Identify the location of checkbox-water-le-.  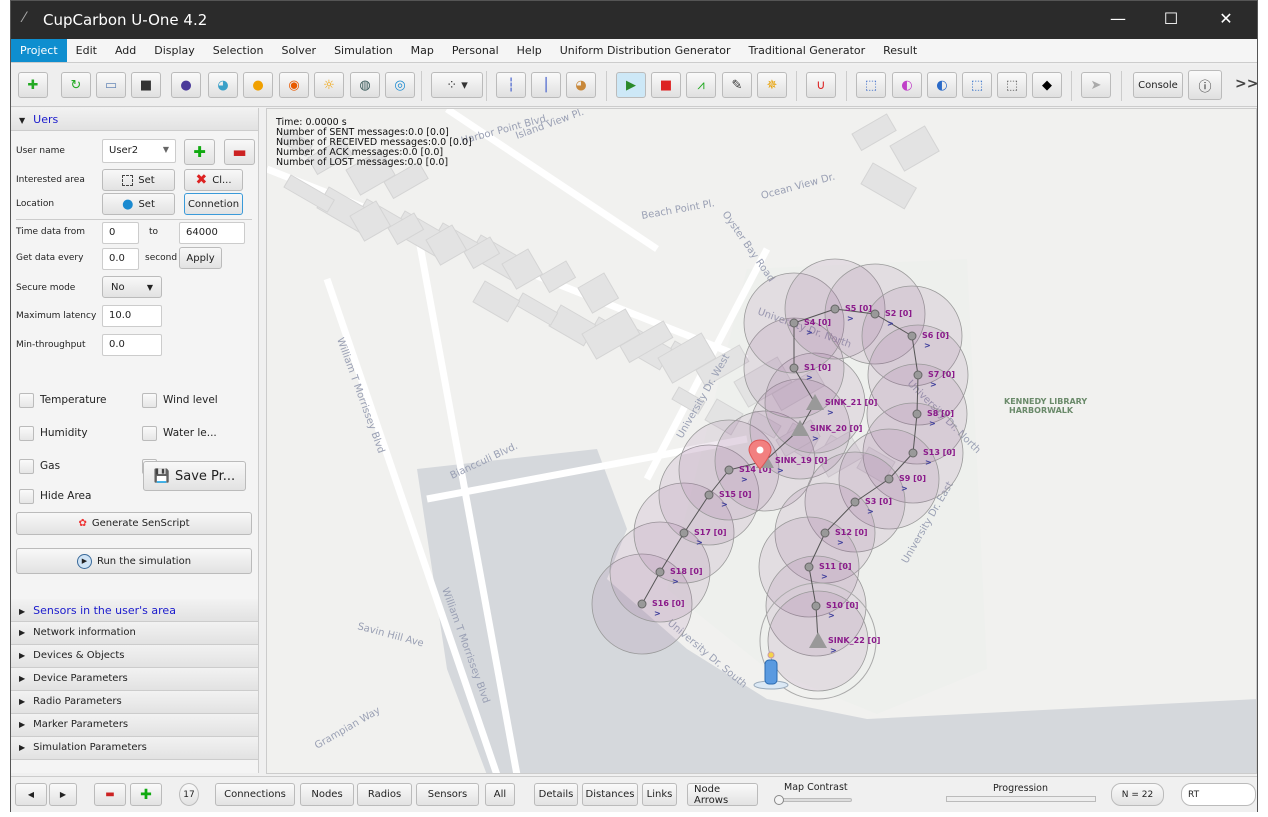
(149, 433).